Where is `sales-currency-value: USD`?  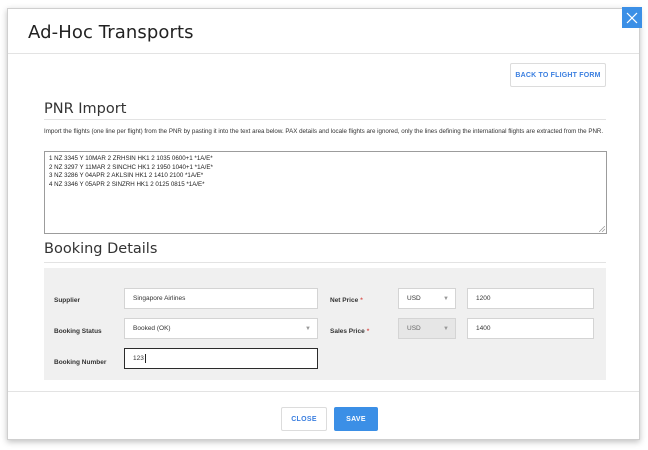 sales-currency-value: USD is located at coordinates (414, 328).